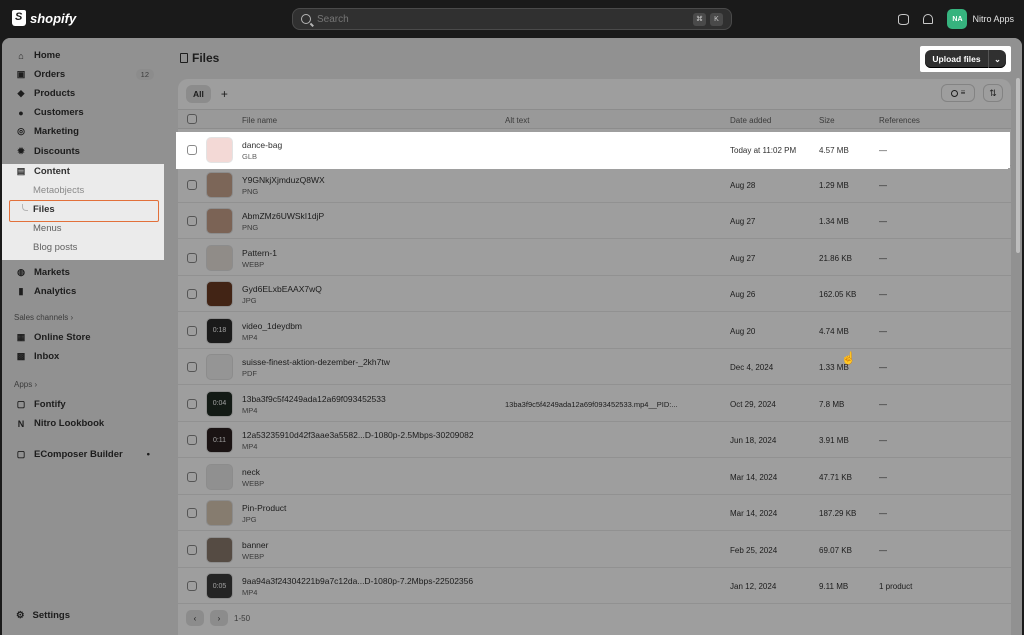  Describe the element at coordinates (47, 55) in the screenshot. I see `sidebar-item-label: Home` at that location.